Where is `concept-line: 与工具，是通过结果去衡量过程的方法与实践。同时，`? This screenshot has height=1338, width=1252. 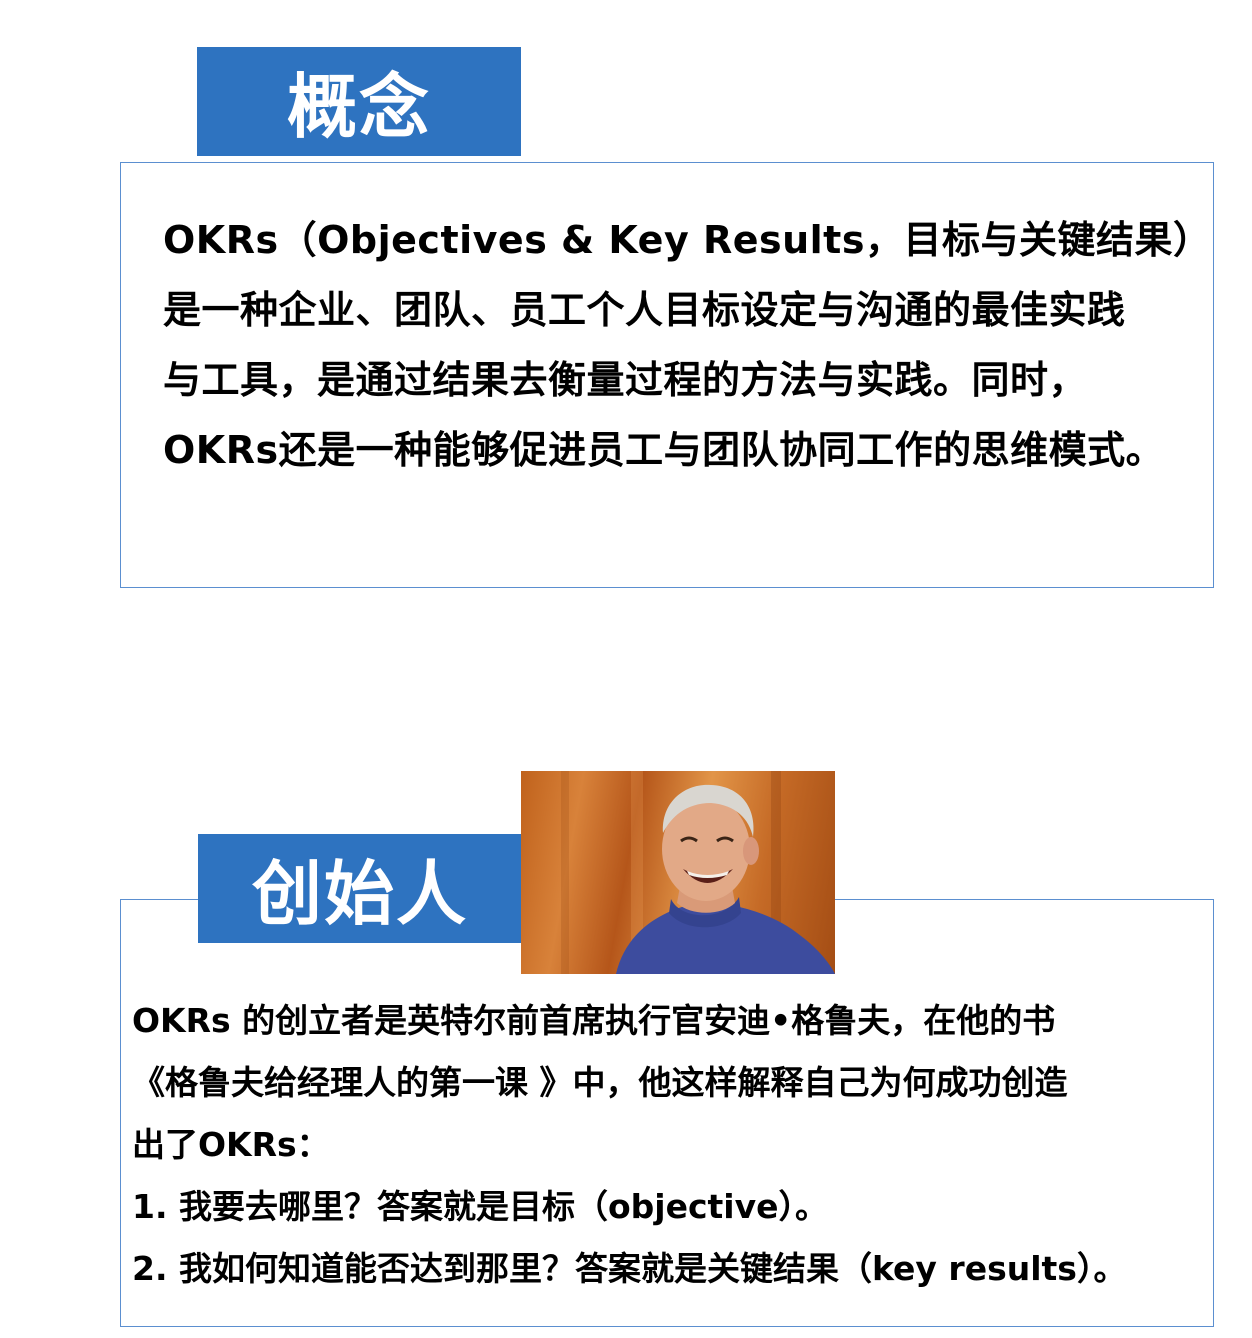 concept-line: 与工具，是通过结果去衡量过程的方法与实践。同时， is located at coordinates (625, 380).